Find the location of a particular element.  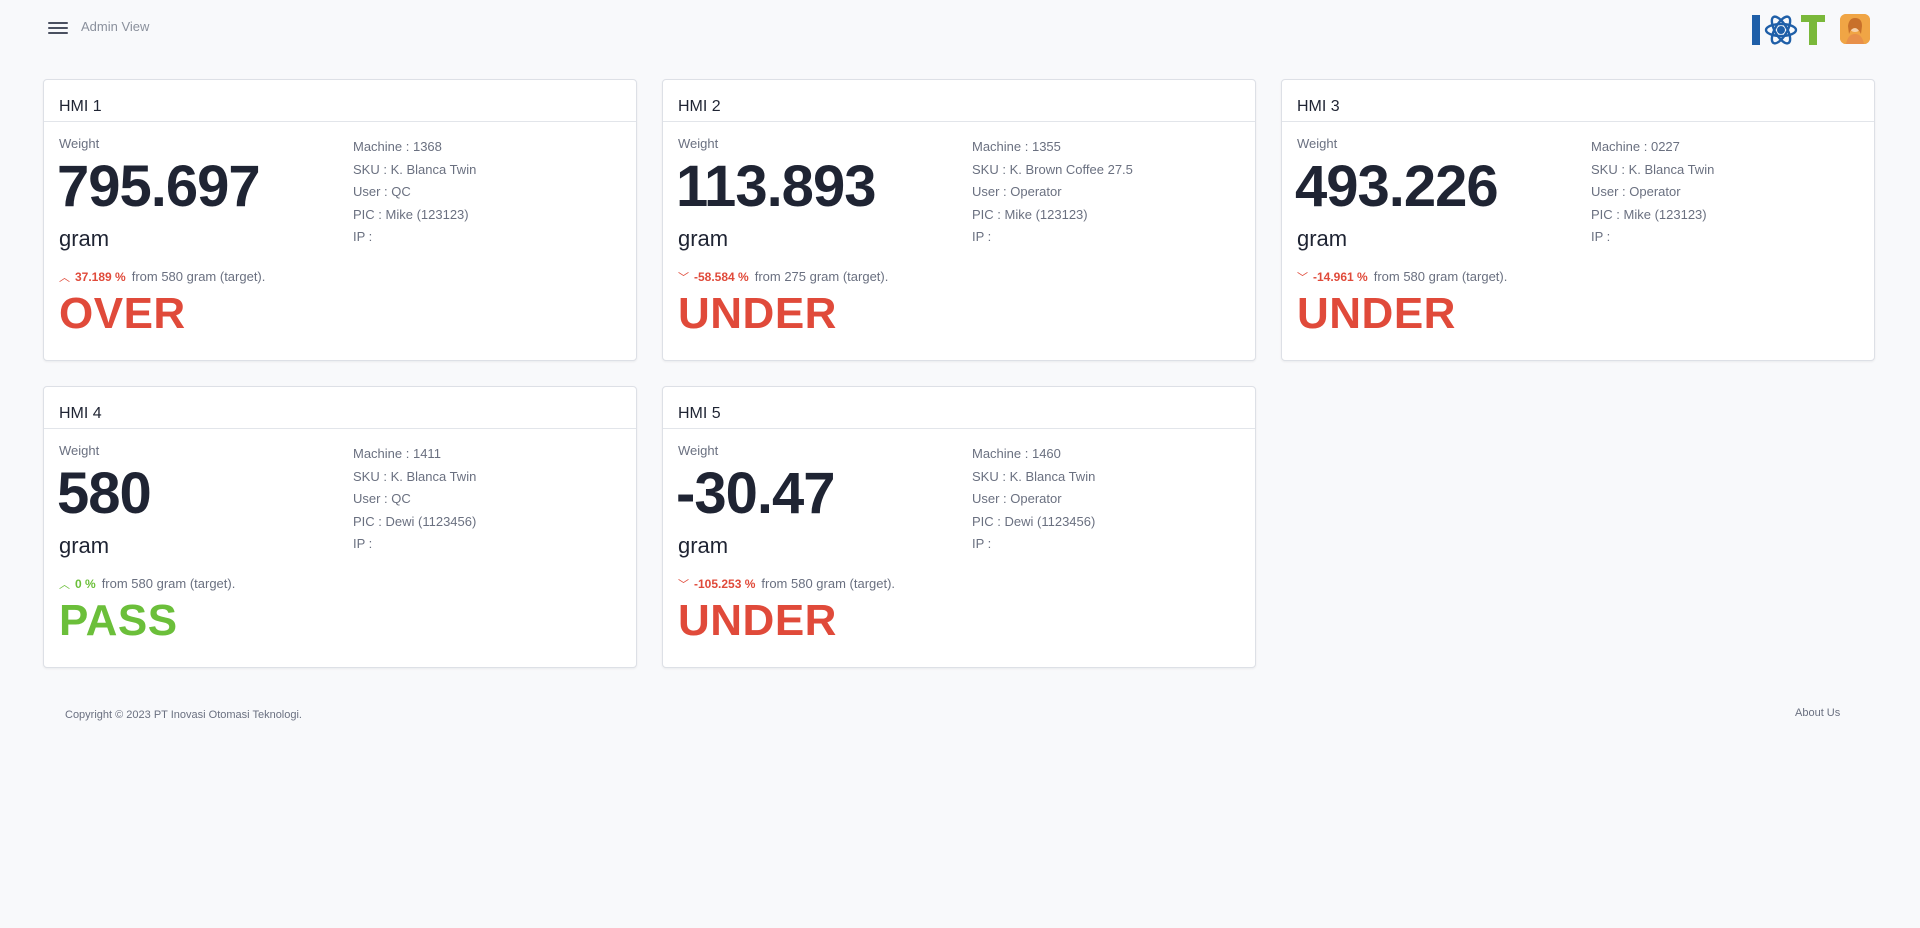

card-header: HMI 2 is located at coordinates (959, 101).